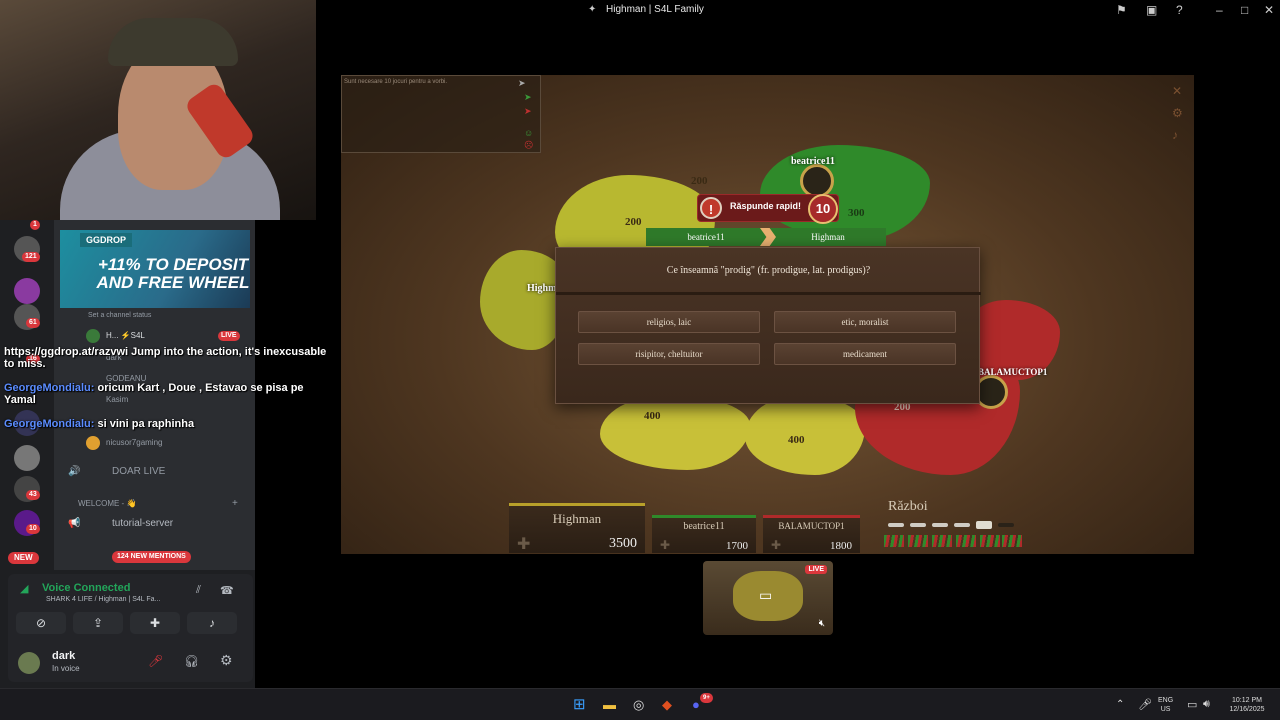 The width and height of the screenshot is (1280, 720). What do you see at coordinates (1219, 10) in the screenshot?
I see `minimize-icon: –` at bounding box center [1219, 10].